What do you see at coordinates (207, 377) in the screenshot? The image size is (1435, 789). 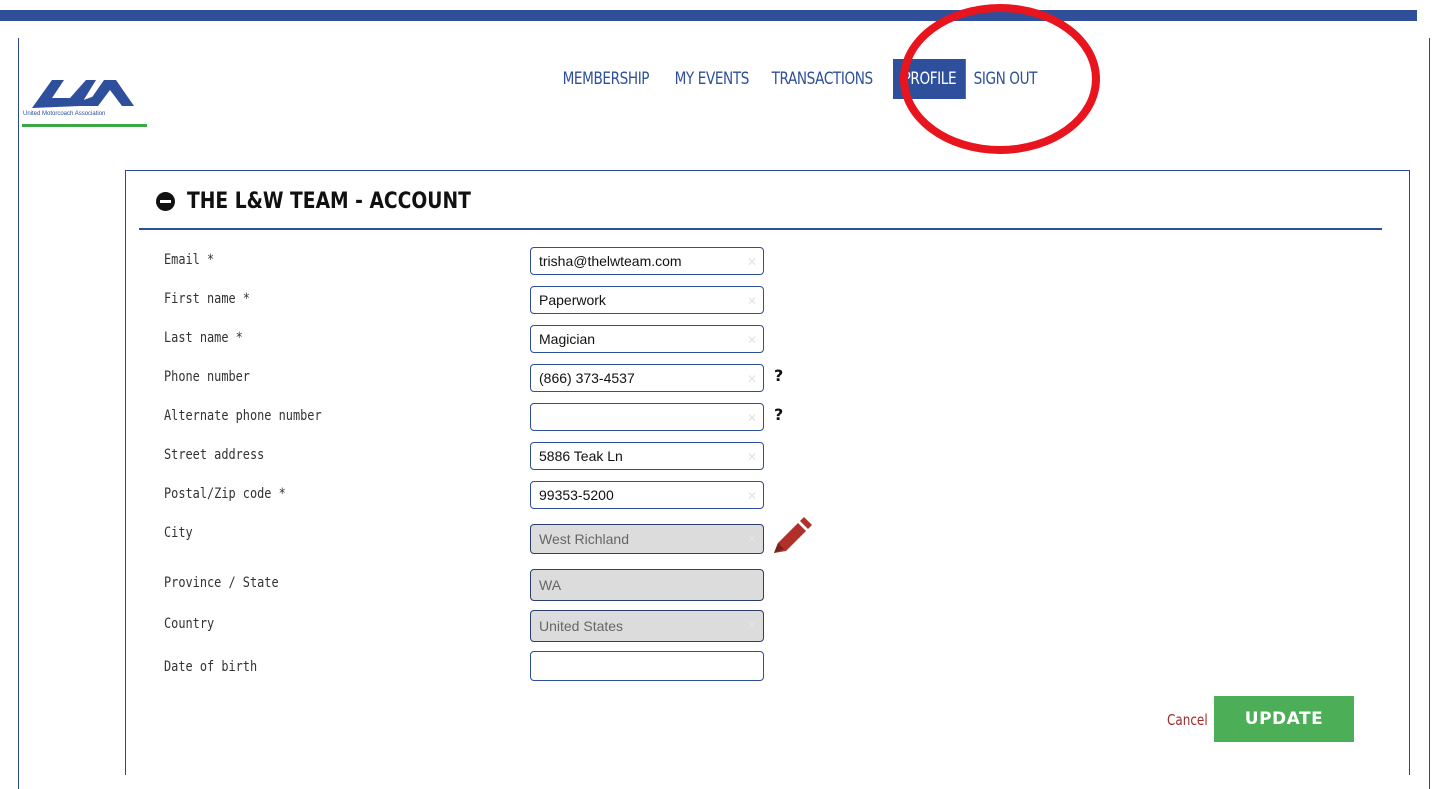 I see `phone-label: Phone number` at bounding box center [207, 377].